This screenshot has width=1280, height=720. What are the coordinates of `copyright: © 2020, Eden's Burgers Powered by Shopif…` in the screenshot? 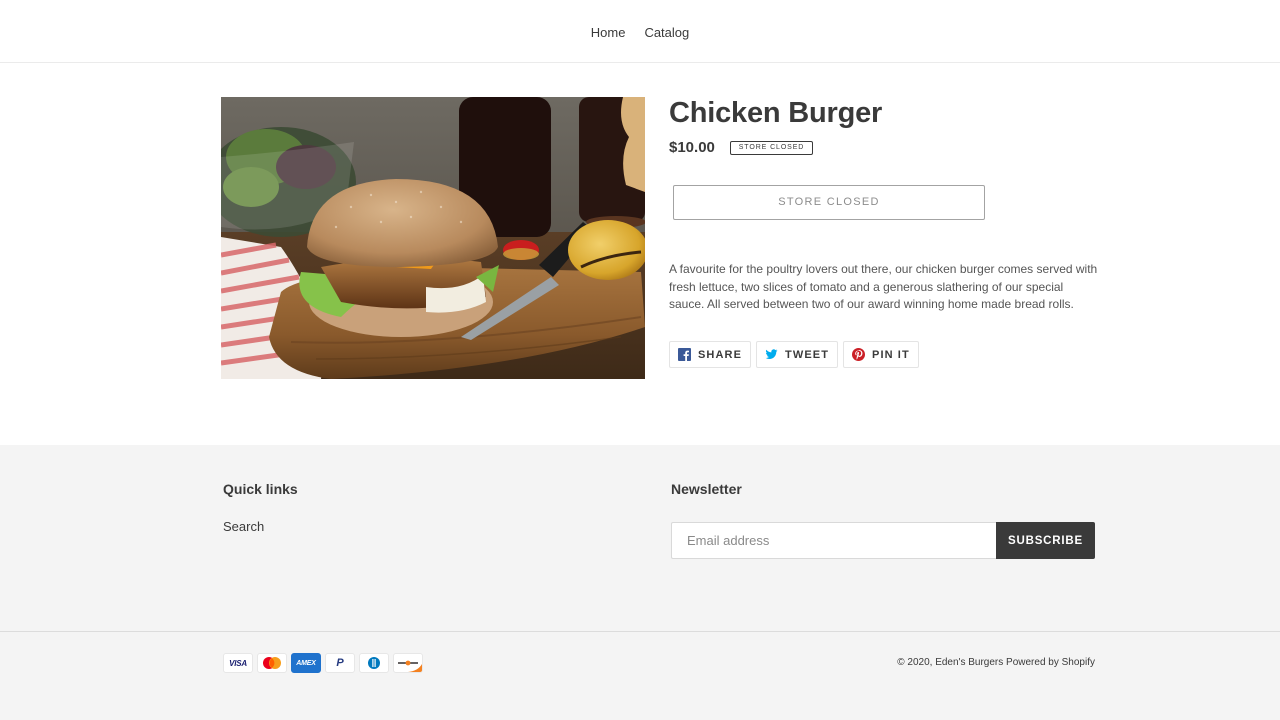 It's located at (996, 663).